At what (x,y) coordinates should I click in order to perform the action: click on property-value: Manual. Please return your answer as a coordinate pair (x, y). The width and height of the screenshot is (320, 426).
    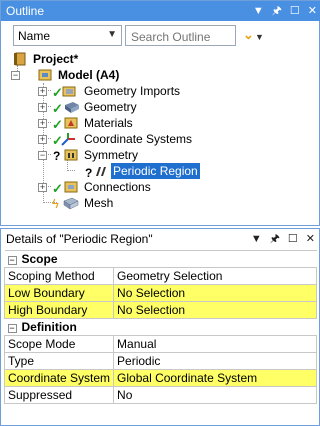
    Looking at the image, I should click on (215, 344).